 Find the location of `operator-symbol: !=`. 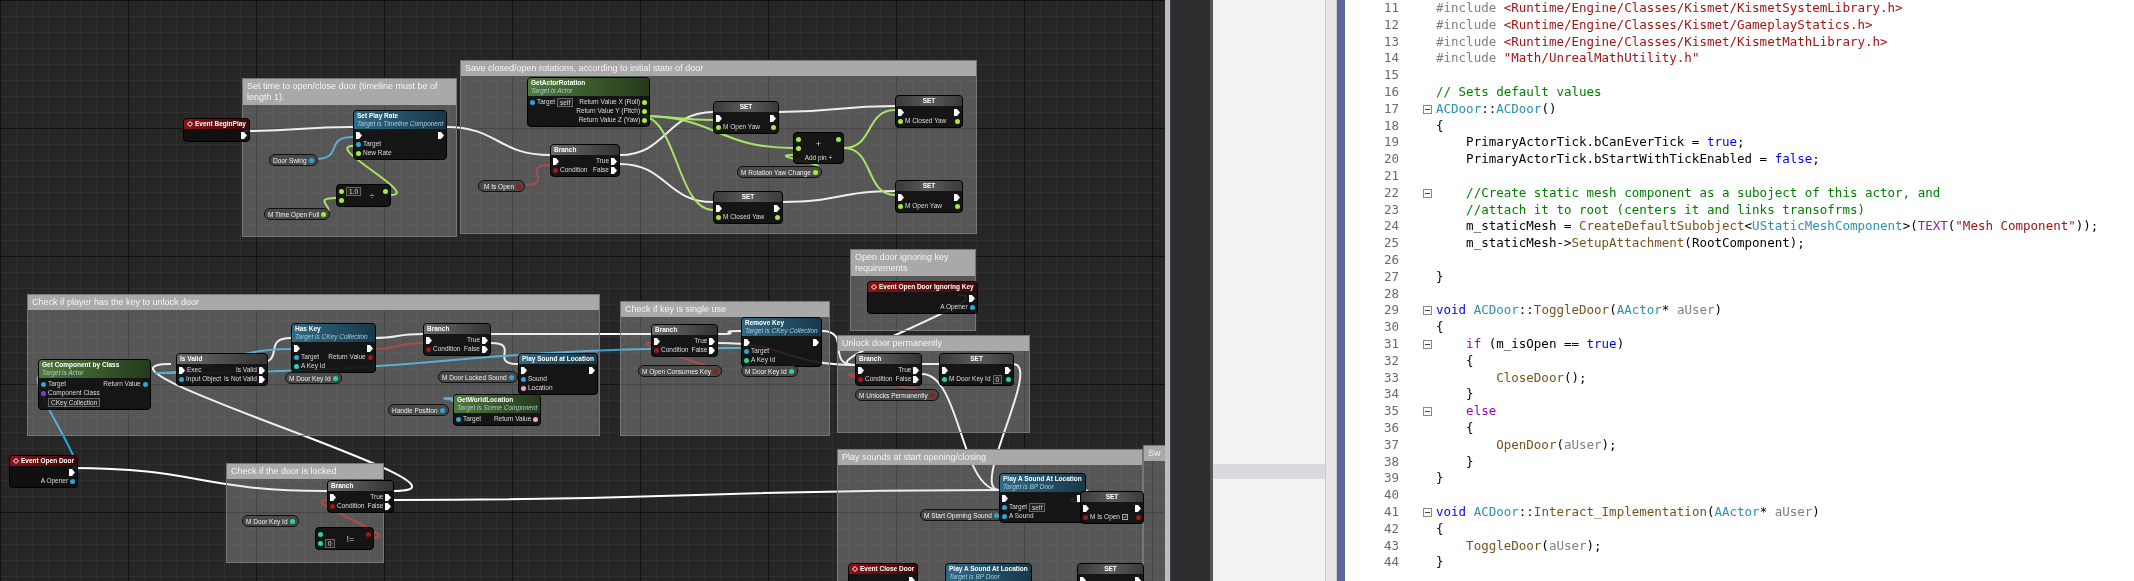

operator-symbol: != is located at coordinates (350, 538).